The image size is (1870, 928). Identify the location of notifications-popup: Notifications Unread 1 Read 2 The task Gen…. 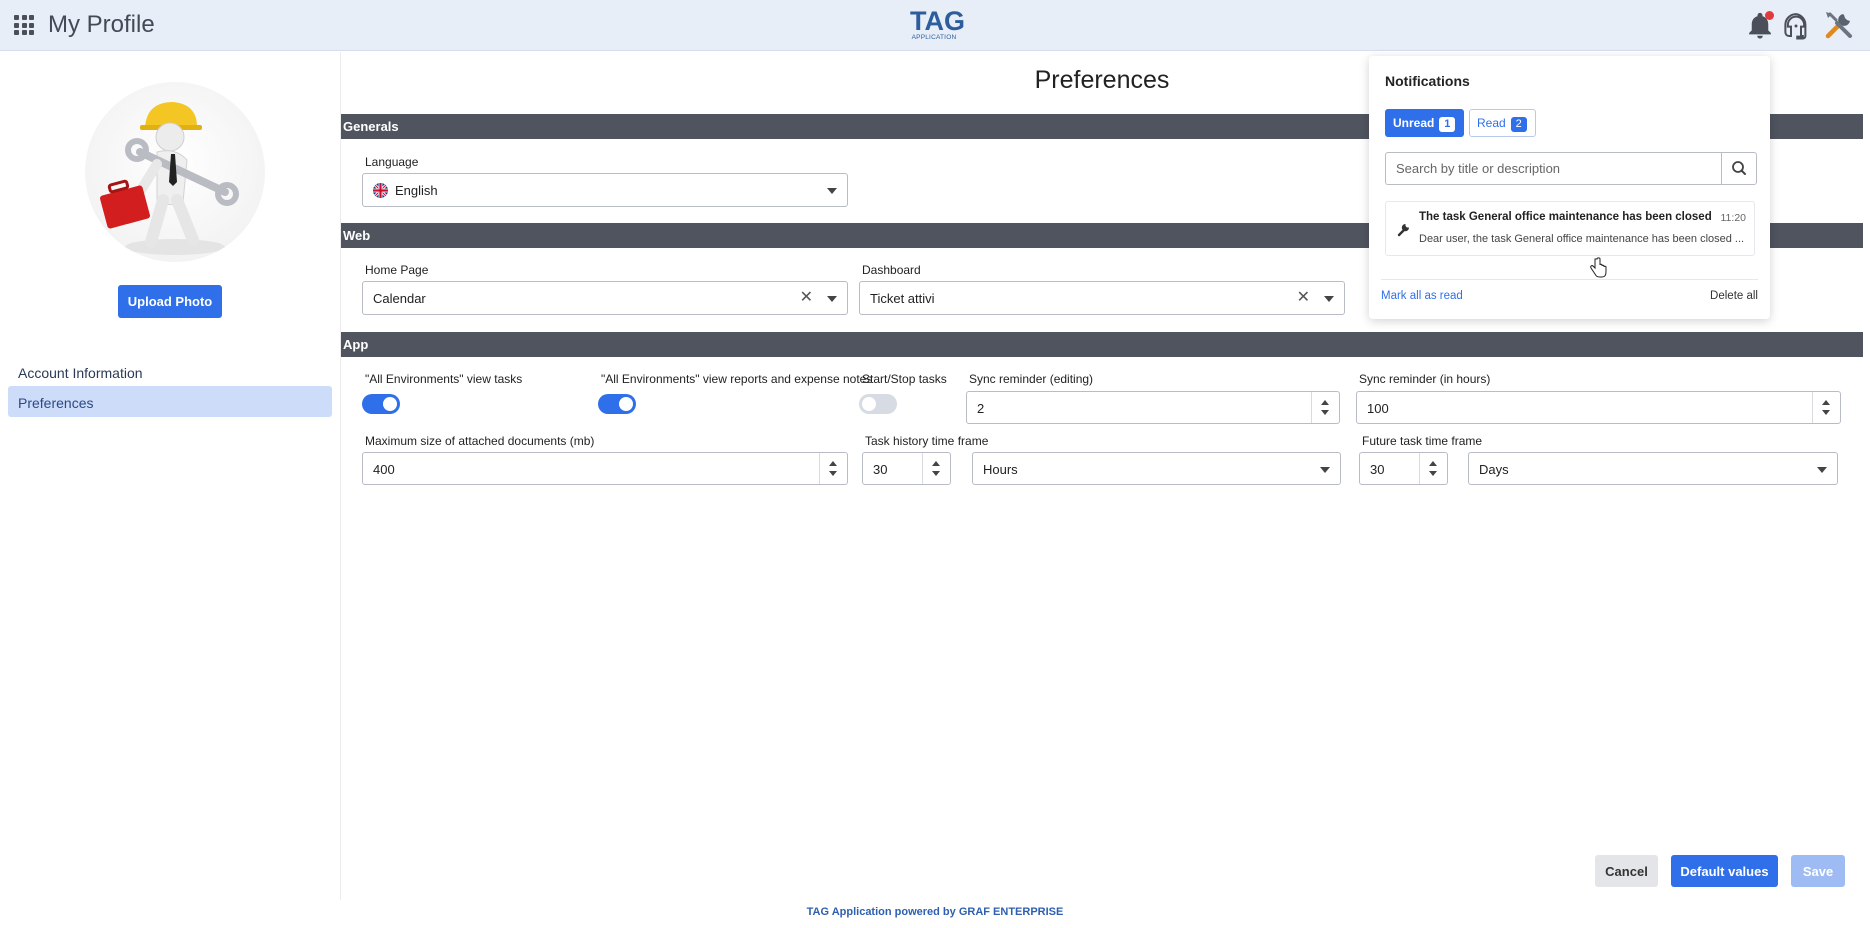
(1569, 187).